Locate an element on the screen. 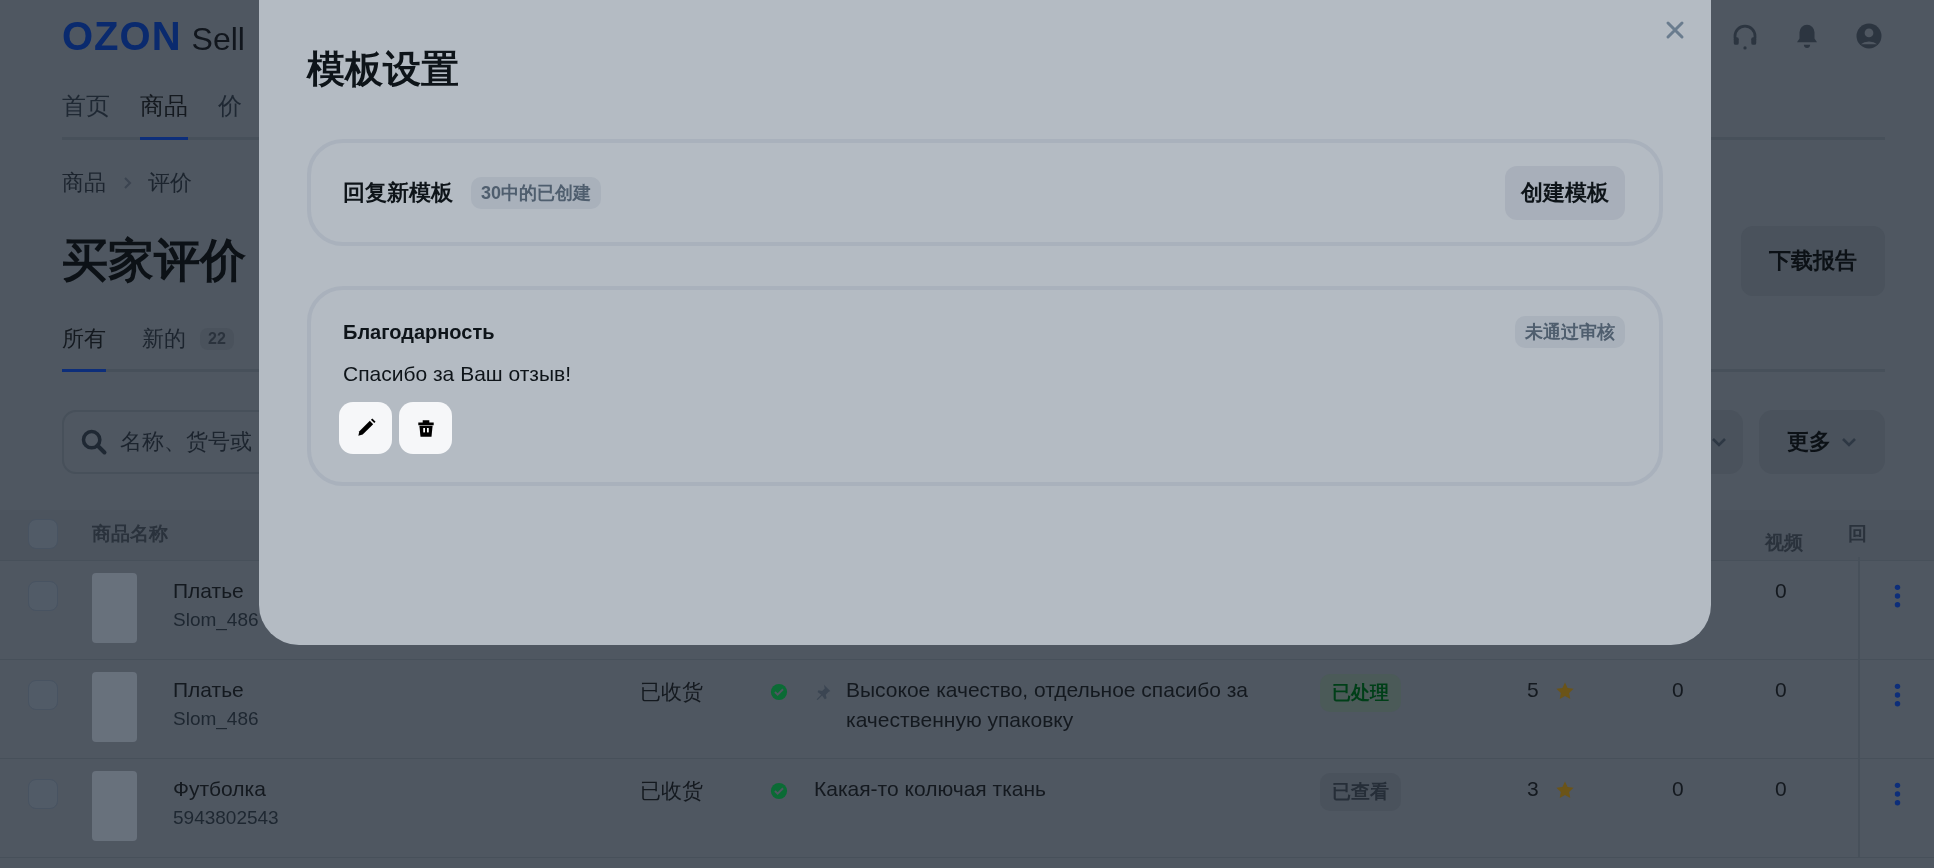  delete-button is located at coordinates (425, 428).